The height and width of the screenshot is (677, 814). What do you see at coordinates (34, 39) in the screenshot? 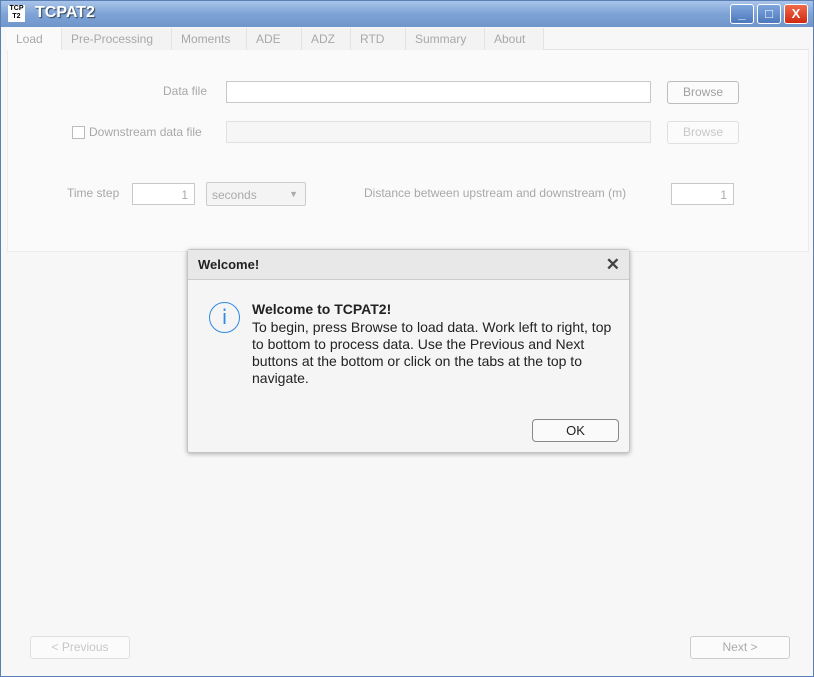
I see `tab-load: Load` at bounding box center [34, 39].